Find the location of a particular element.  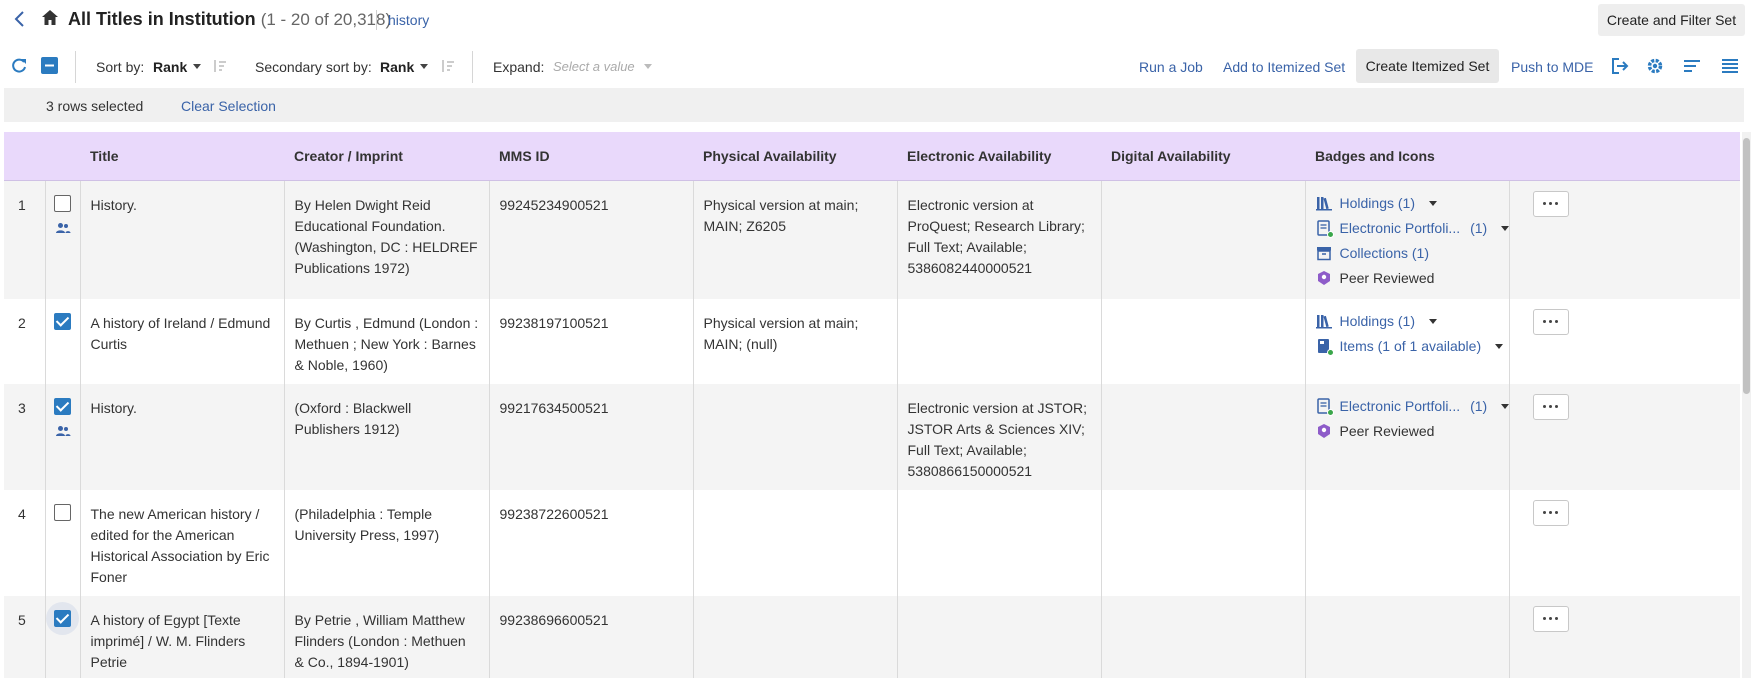

col-header-creator: Creator / Imprint is located at coordinates (386, 156).